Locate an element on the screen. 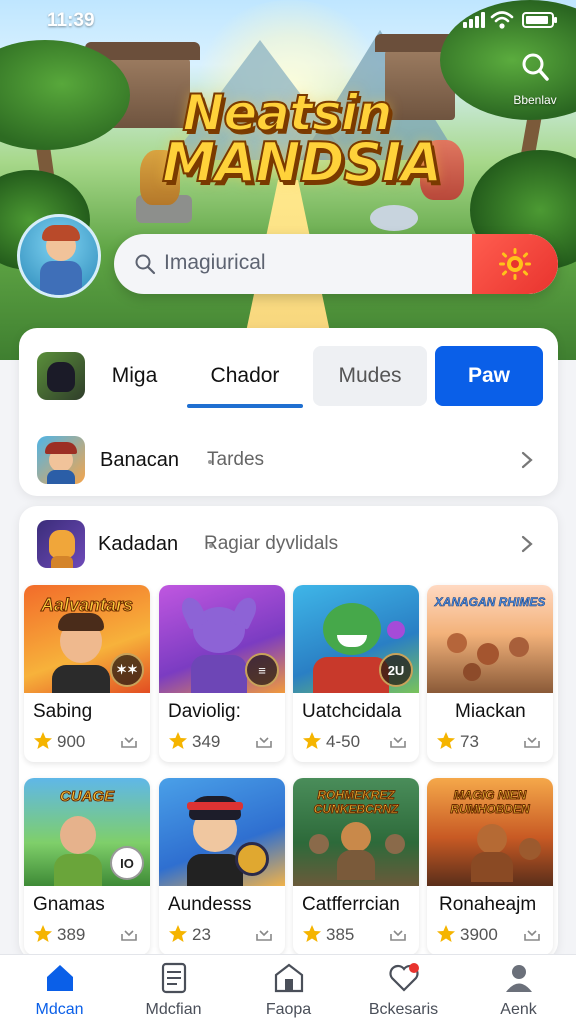  bottom-nav: Mdcan Mdcfian Faopa Bckesaris Aenk is located at coordinates (288, 989).